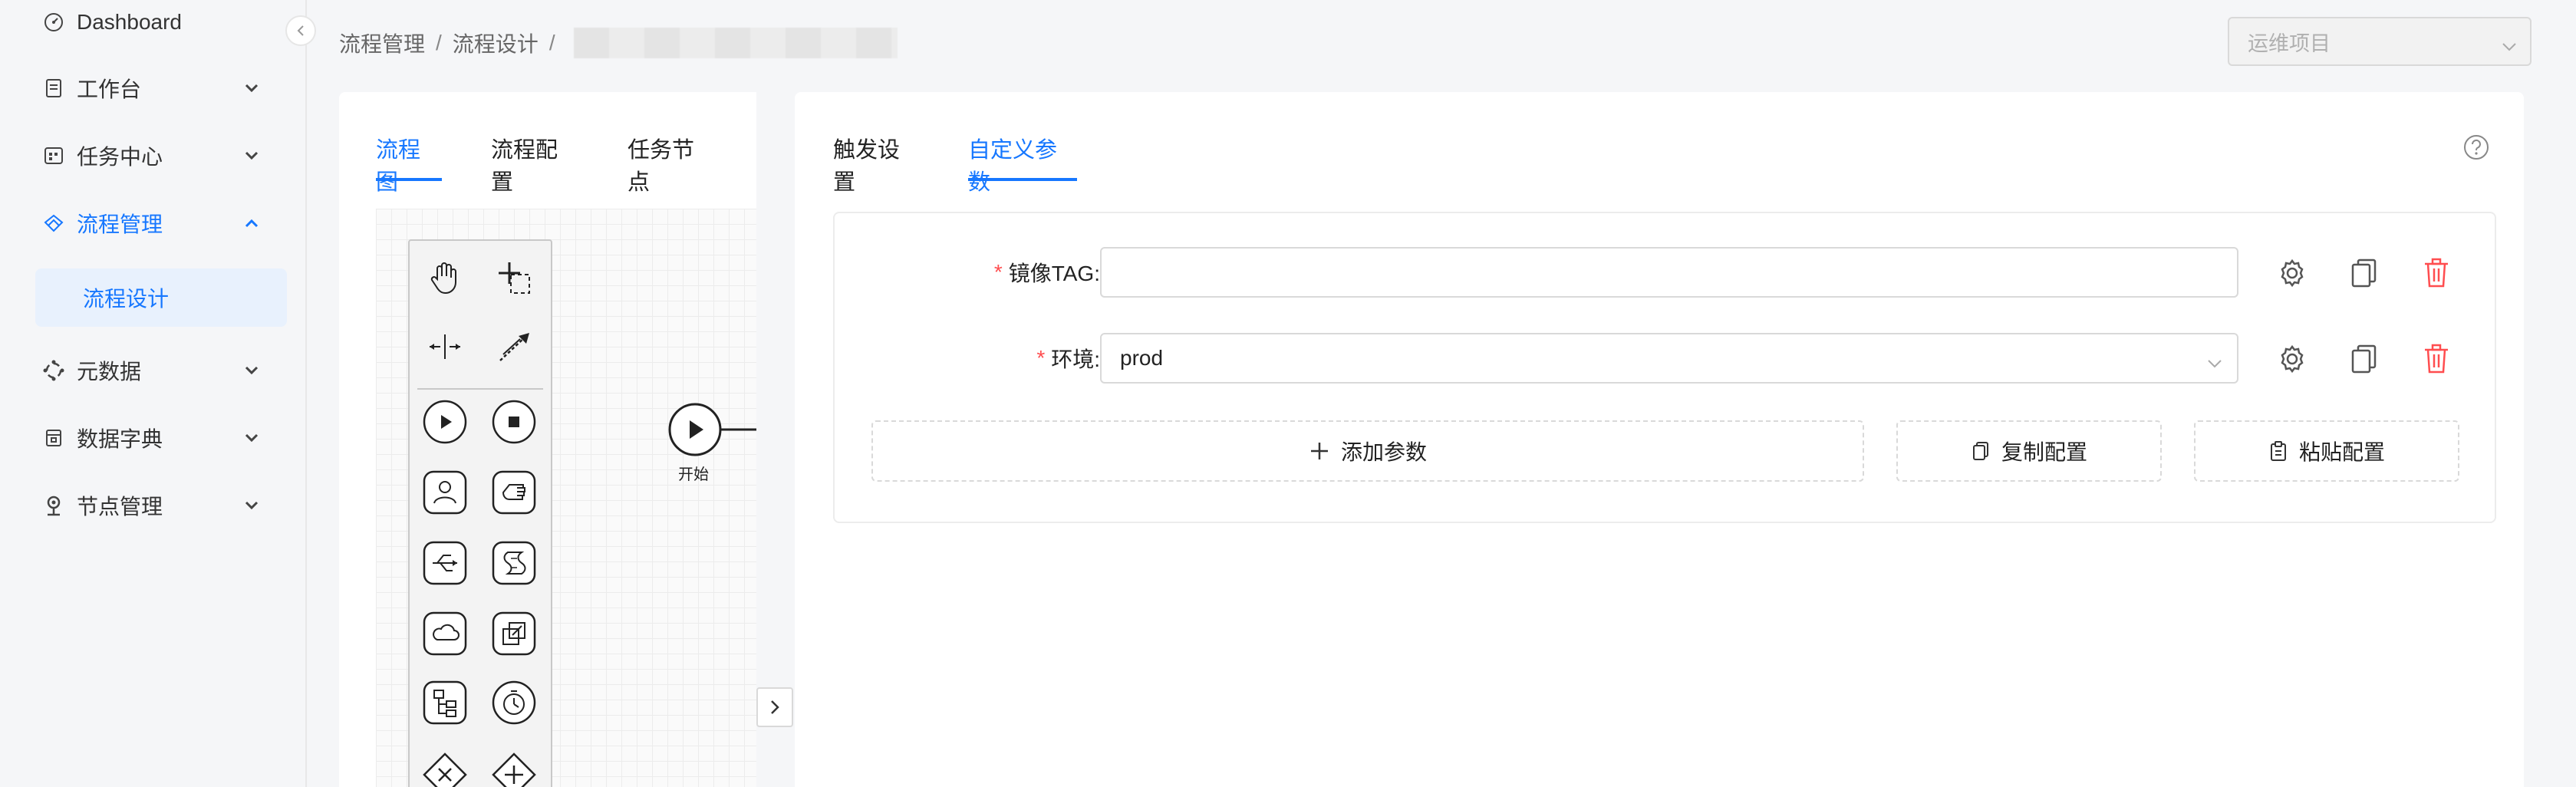  What do you see at coordinates (1075, 359) in the screenshot?
I see `param-label-text: 环境:` at bounding box center [1075, 359].